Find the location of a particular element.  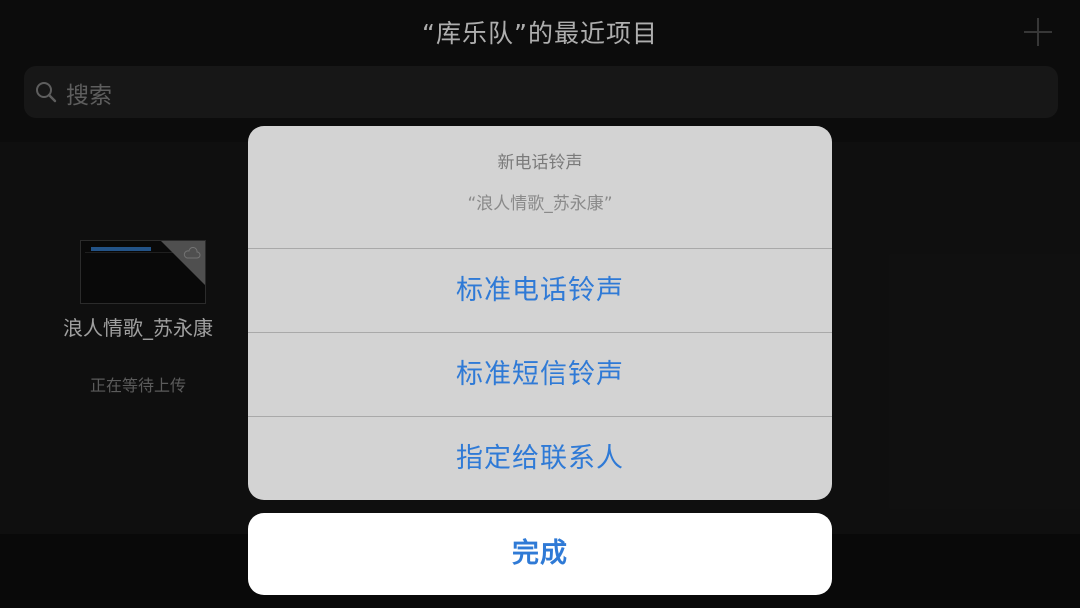

standard-ringtone-button: 标准电话铃声 is located at coordinates (540, 290).